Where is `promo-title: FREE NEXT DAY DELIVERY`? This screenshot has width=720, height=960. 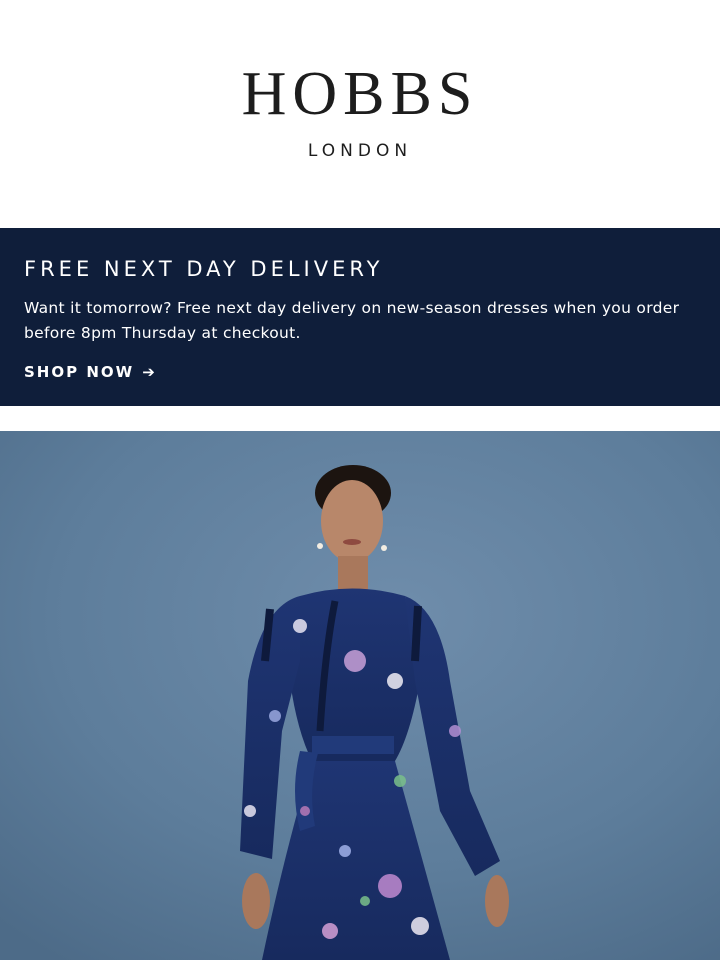
promo-title: FREE NEXT DAY DELIVERY is located at coordinates (204, 269).